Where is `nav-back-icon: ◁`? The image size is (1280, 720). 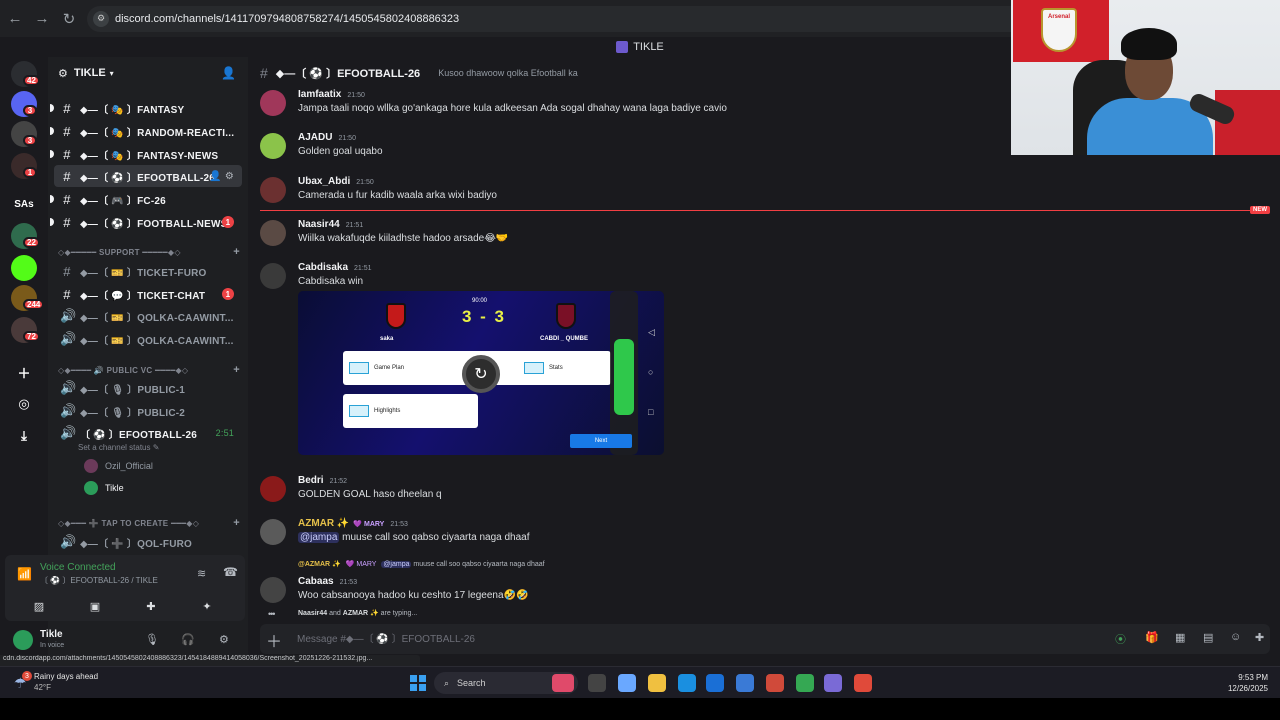 nav-back-icon: ◁ is located at coordinates (651, 332).